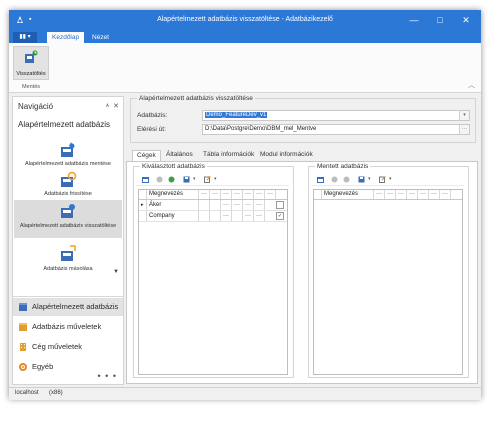 The height and width of the screenshot is (425, 502). Describe the element at coordinates (143, 216) in the screenshot. I see `row-indicator` at that location.